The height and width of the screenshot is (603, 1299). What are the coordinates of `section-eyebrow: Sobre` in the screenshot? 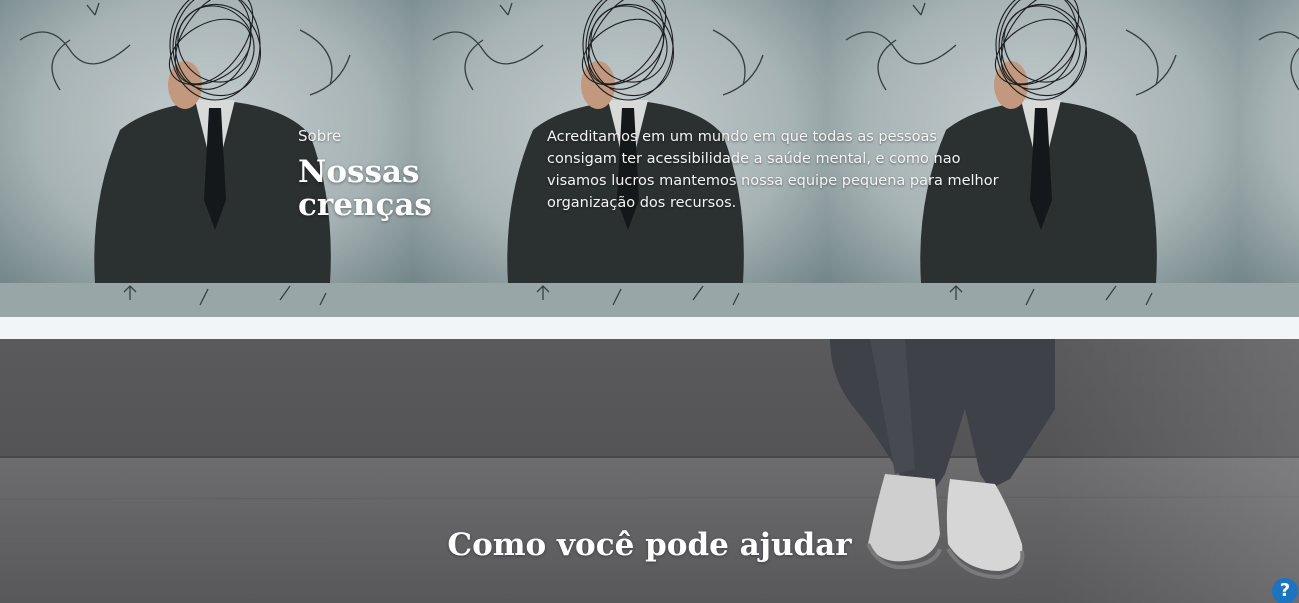 It's located at (320, 136).